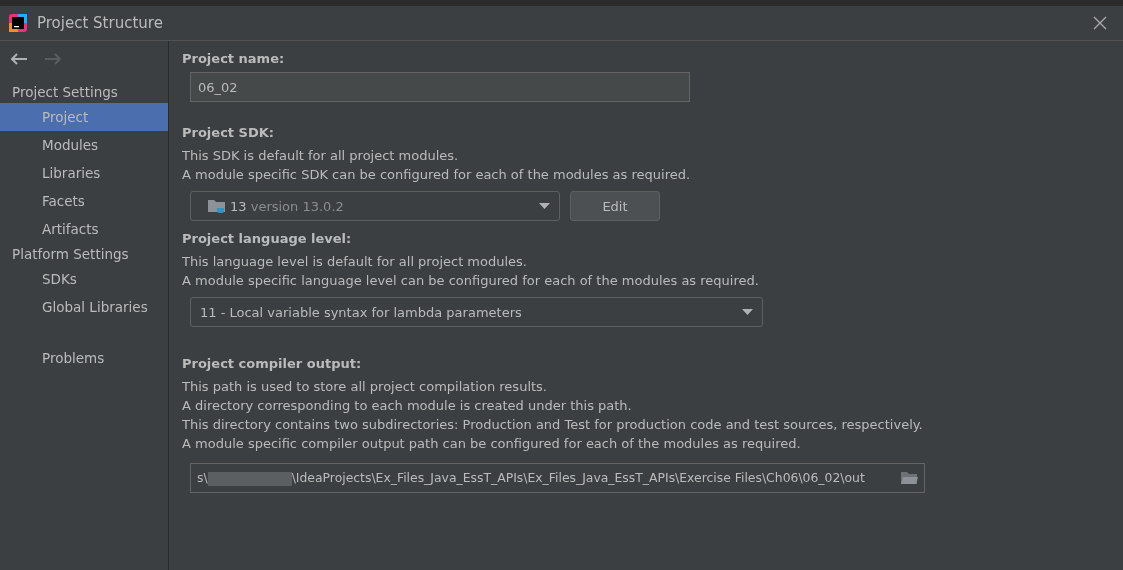 Image resolution: width=1123 pixels, height=570 pixels. Describe the element at coordinates (407, 406) in the screenshot. I see `description-text: A directory corresponding to each module is created under this path.` at that location.